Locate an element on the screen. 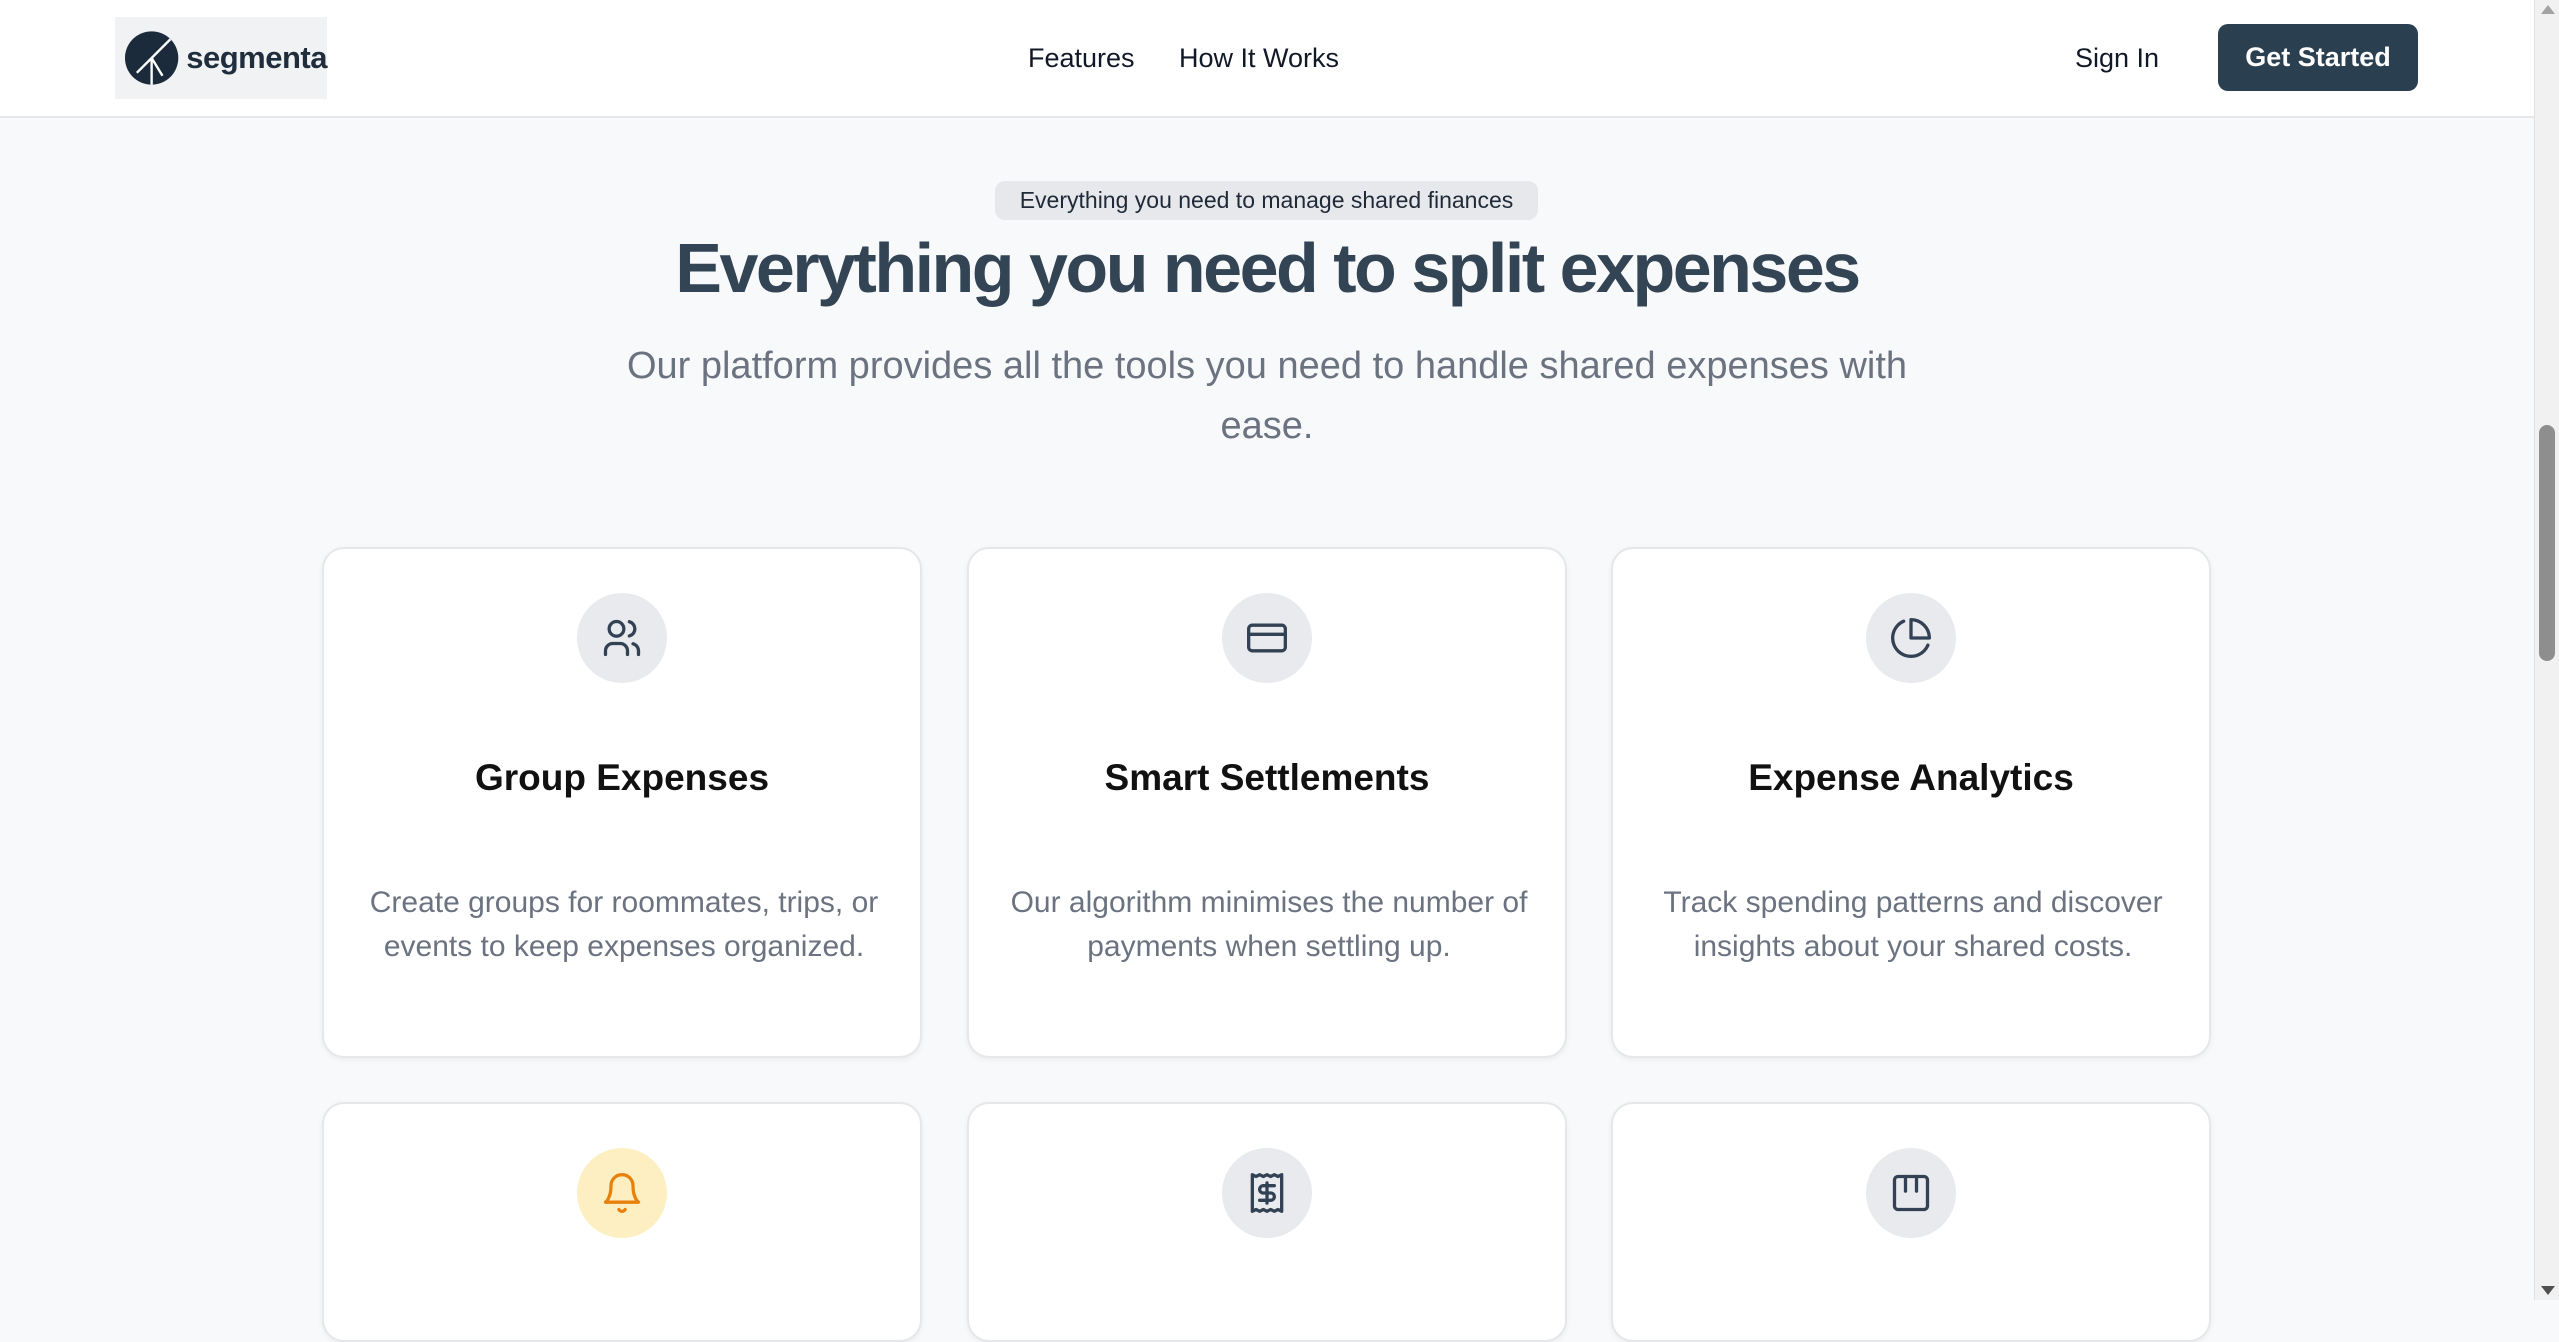 This screenshot has width=2559, height=1342. feature-card-calendar is located at coordinates (1911, 1222).